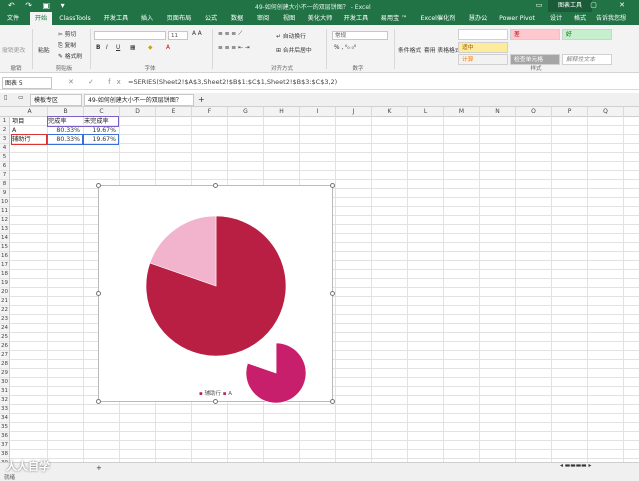  Describe the element at coordinates (70, 55) in the screenshot. I see `format-painter-button: ✎ 格式刷` at that location.